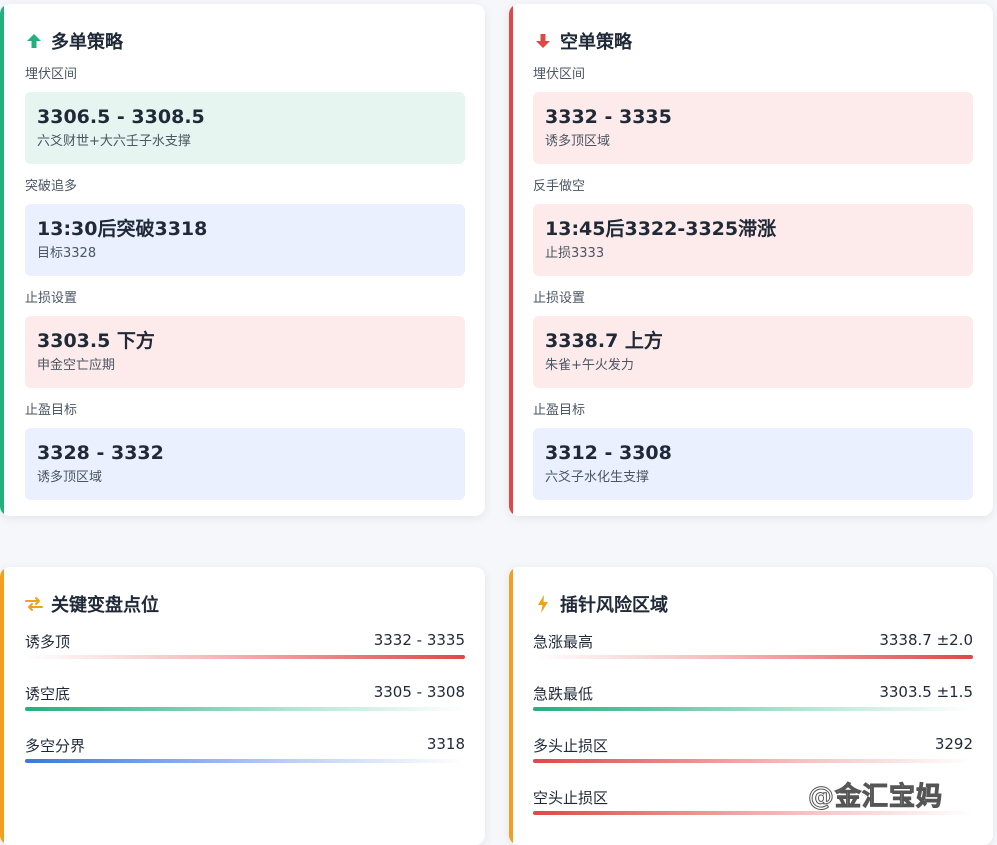 This screenshot has height=845, width=997. What do you see at coordinates (34, 604) in the screenshot?
I see `exchange-icon` at bounding box center [34, 604].